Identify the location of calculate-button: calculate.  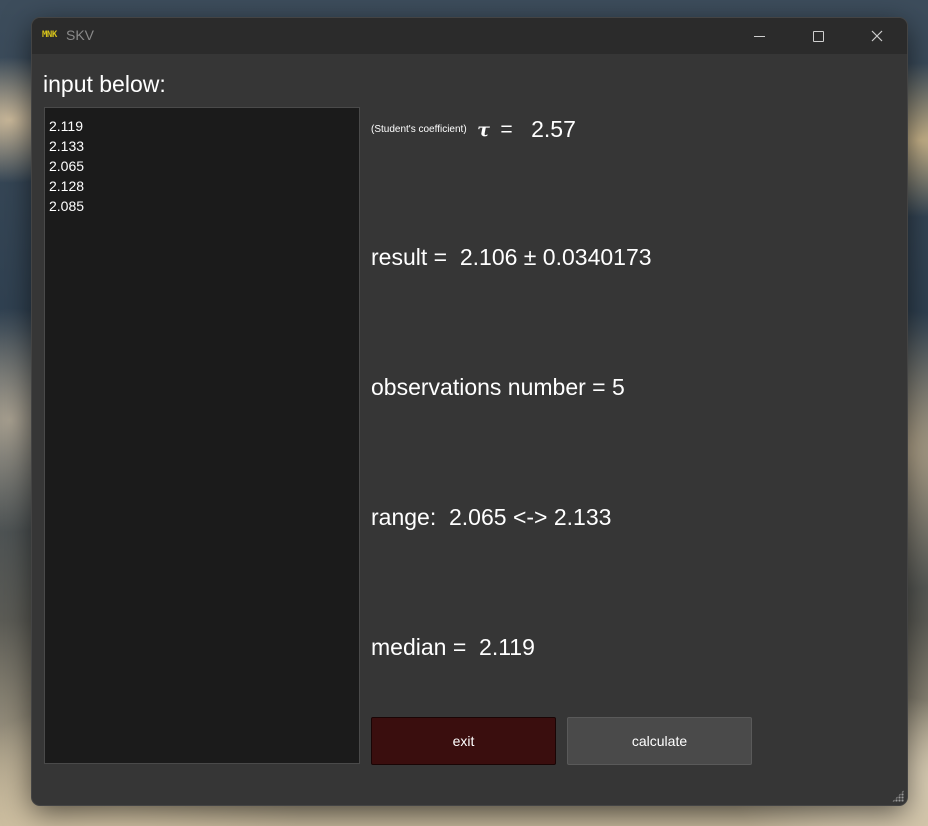
(659, 741).